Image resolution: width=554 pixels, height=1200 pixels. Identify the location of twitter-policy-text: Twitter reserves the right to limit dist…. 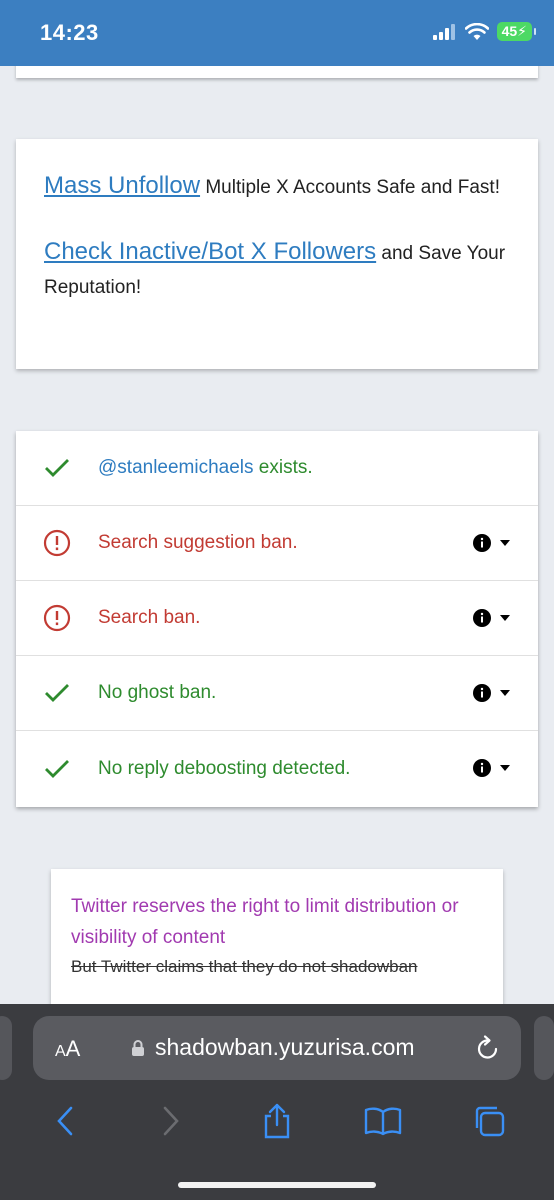
(265, 922).